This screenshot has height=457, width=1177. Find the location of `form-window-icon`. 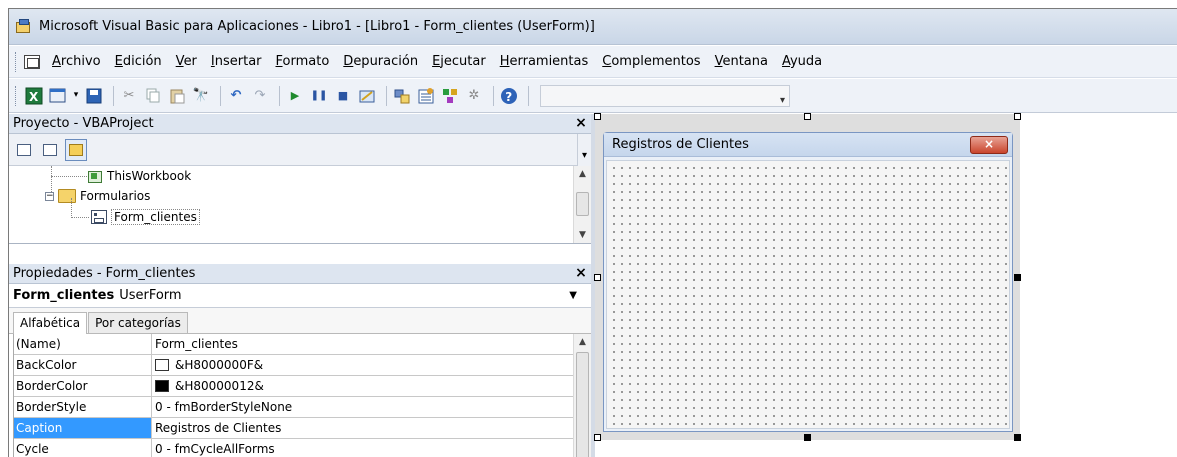

form-window-icon is located at coordinates (32, 61).